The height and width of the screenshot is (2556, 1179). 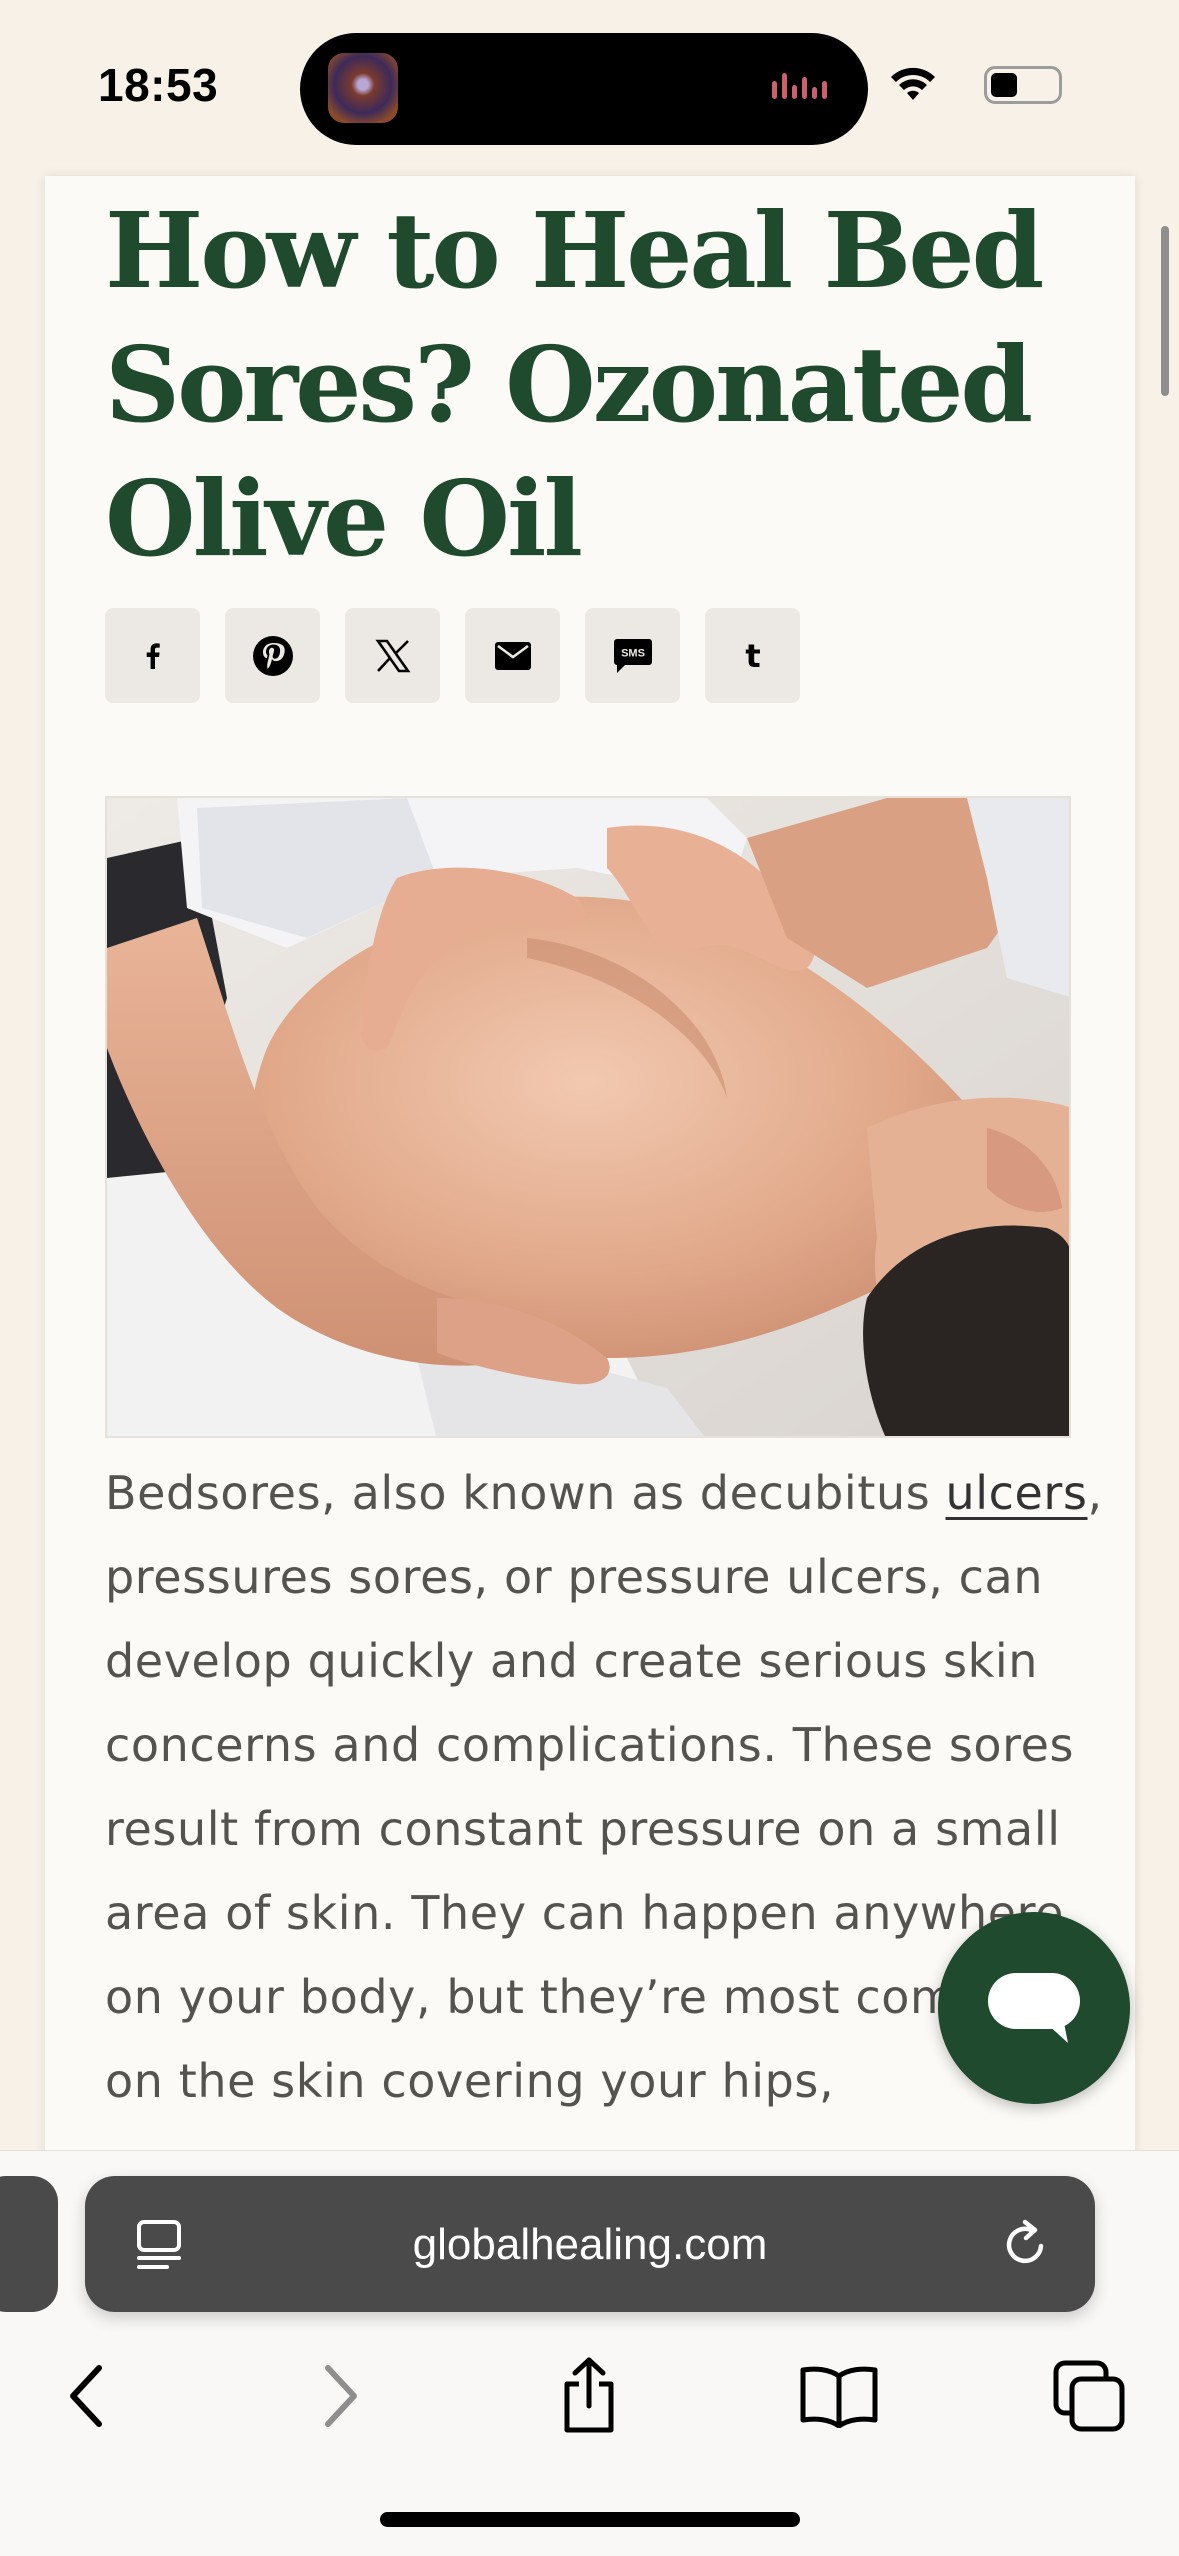 I want to click on tumblr-icon: t, so click(x=752, y=656).